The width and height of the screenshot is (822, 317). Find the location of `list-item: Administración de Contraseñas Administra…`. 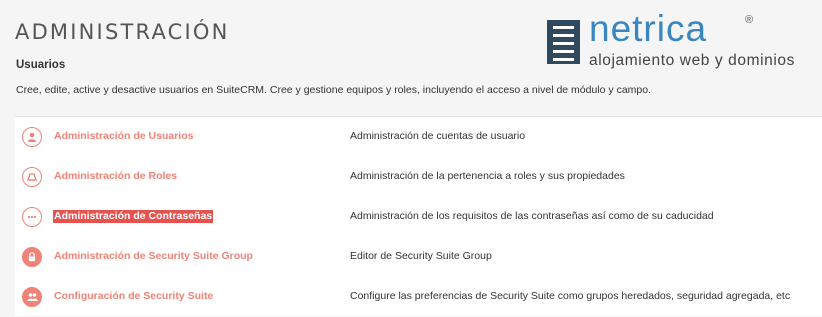

list-item: Administración de Contraseñas Administra… is located at coordinates (418, 217).